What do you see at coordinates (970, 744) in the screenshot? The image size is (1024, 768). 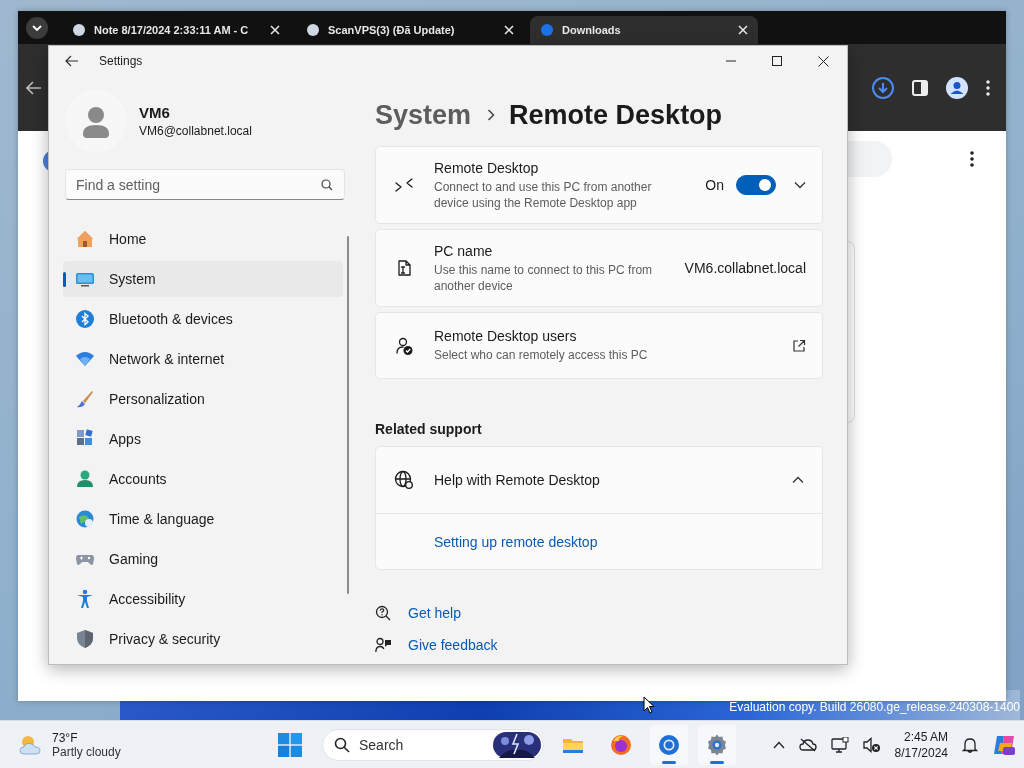 I see `bell-icon` at bounding box center [970, 744].